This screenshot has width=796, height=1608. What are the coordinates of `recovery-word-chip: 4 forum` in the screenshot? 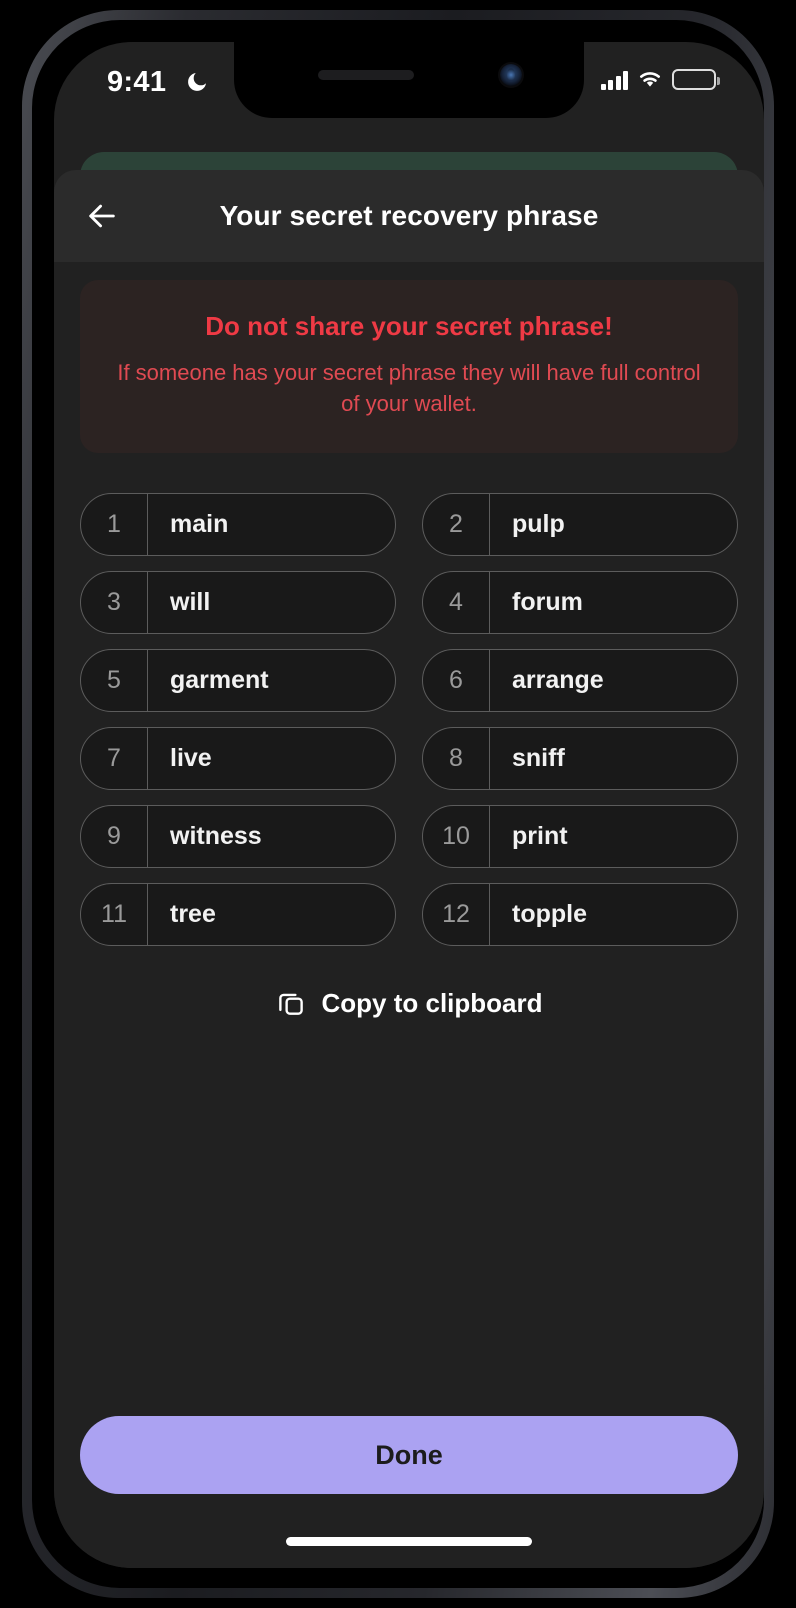 It's located at (580, 602).